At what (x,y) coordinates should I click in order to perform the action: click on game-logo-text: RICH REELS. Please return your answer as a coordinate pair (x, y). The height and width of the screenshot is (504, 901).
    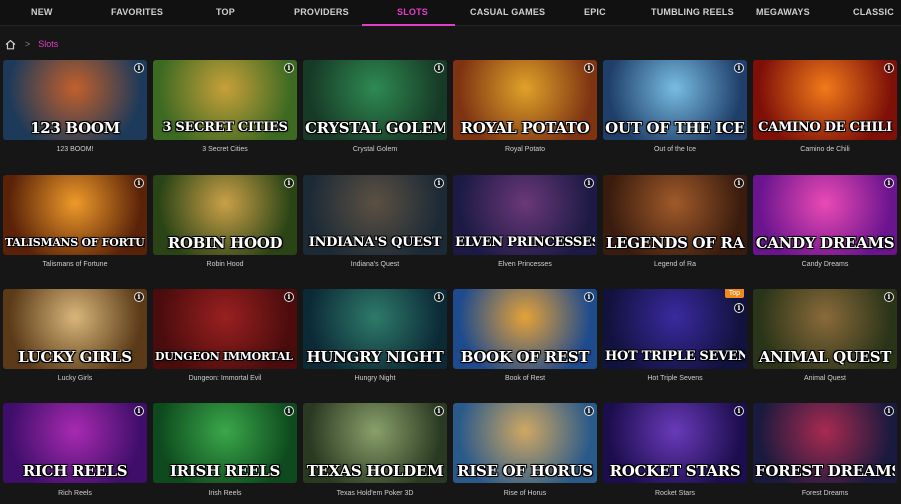
    Looking at the image, I should click on (75, 471).